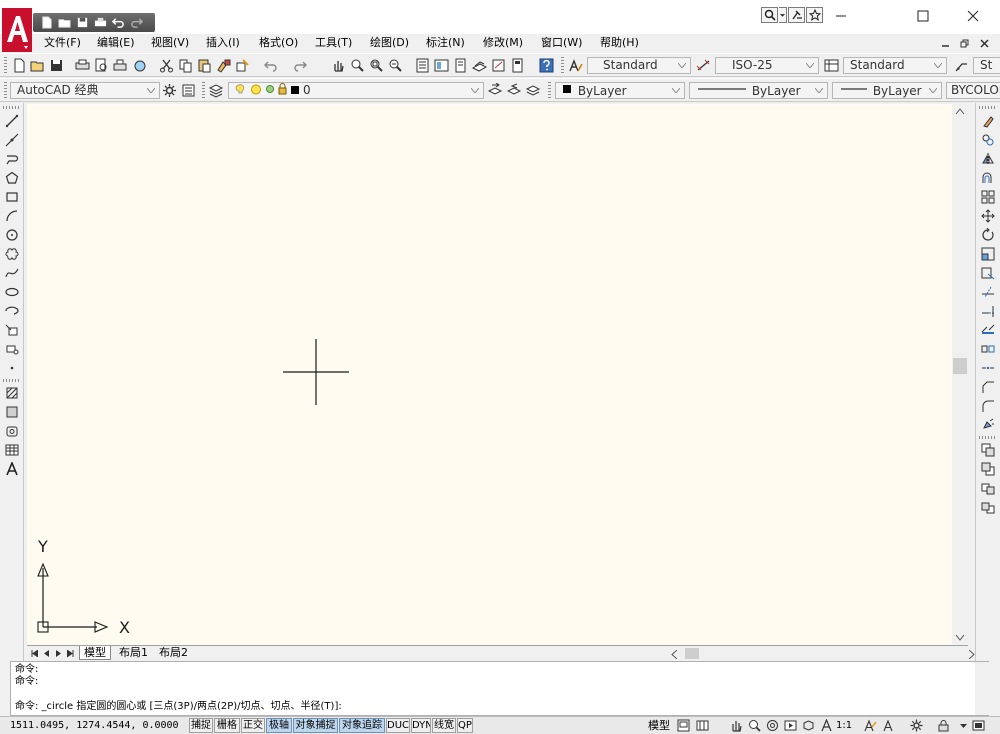 The width and height of the screenshot is (1000, 734). Describe the element at coordinates (790, 725) in the screenshot. I see `showmotion-icon` at that location.